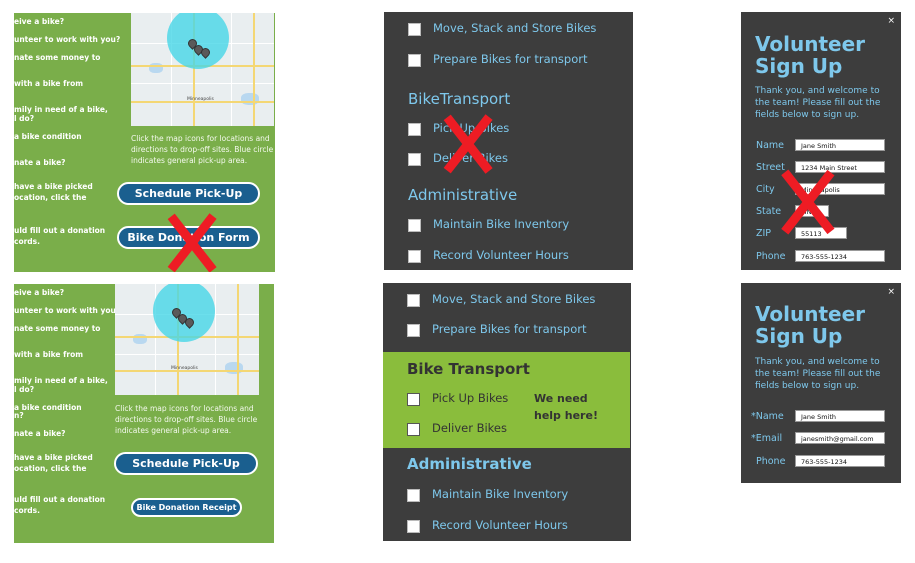 This screenshot has height=563, width=915. What do you see at coordinates (469, 428) in the screenshot?
I see `task-label: Deliver Bikes` at bounding box center [469, 428].